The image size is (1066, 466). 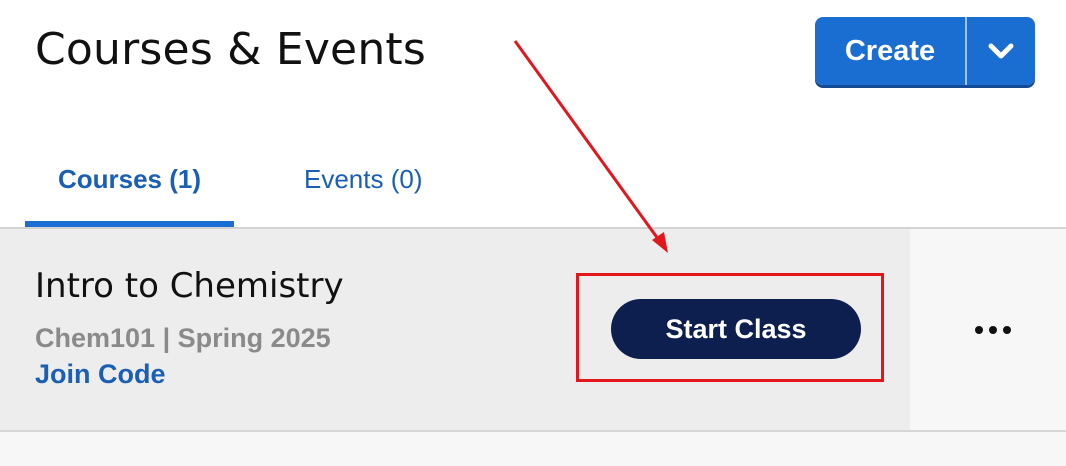 I want to click on course-meta: Chem101 | Spring 2025, so click(x=183, y=338).